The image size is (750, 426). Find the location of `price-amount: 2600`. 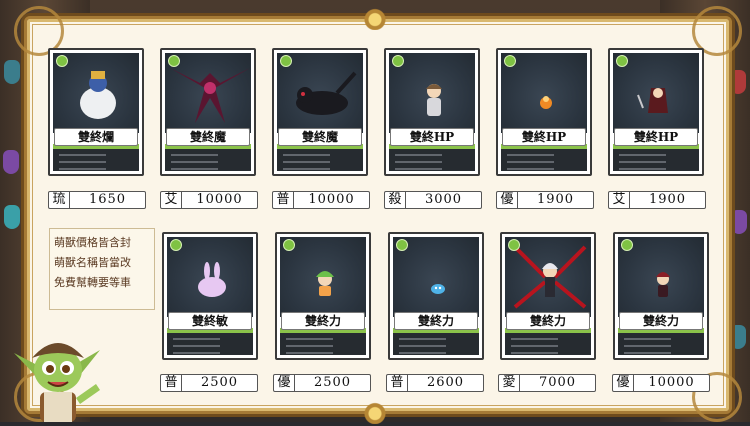

price-amount: 2600 is located at coordinates (445, 382).